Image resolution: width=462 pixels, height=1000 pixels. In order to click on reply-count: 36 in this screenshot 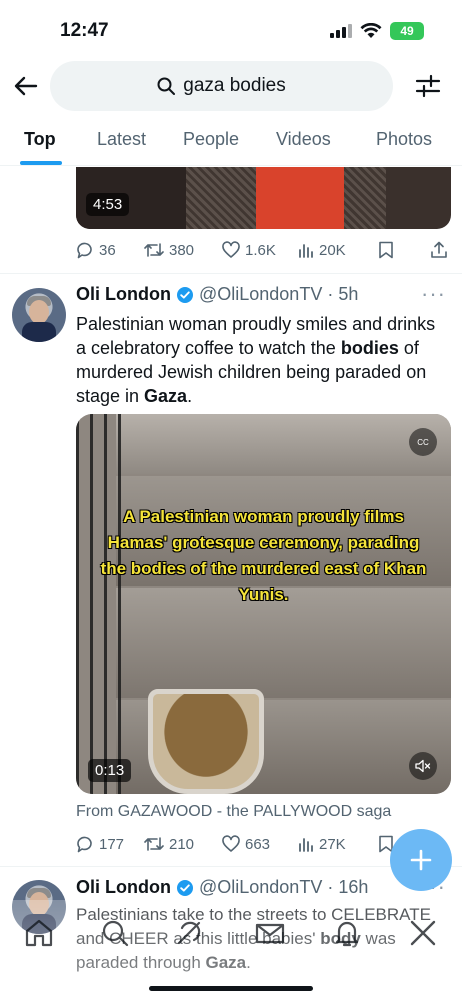, I will do `click(107, 250)`.